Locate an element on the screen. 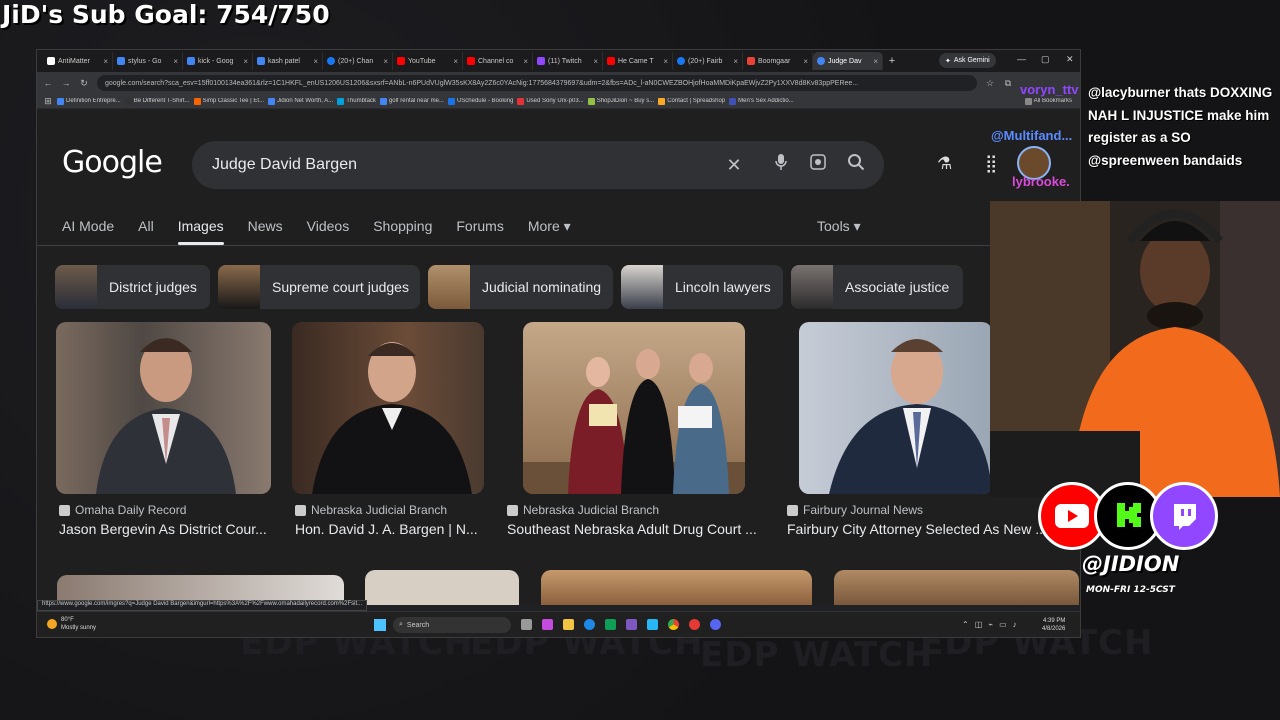 This screenshot has height=720, width=1280. browser-tab: stylus - Go × is located at coordinates (148, 61).